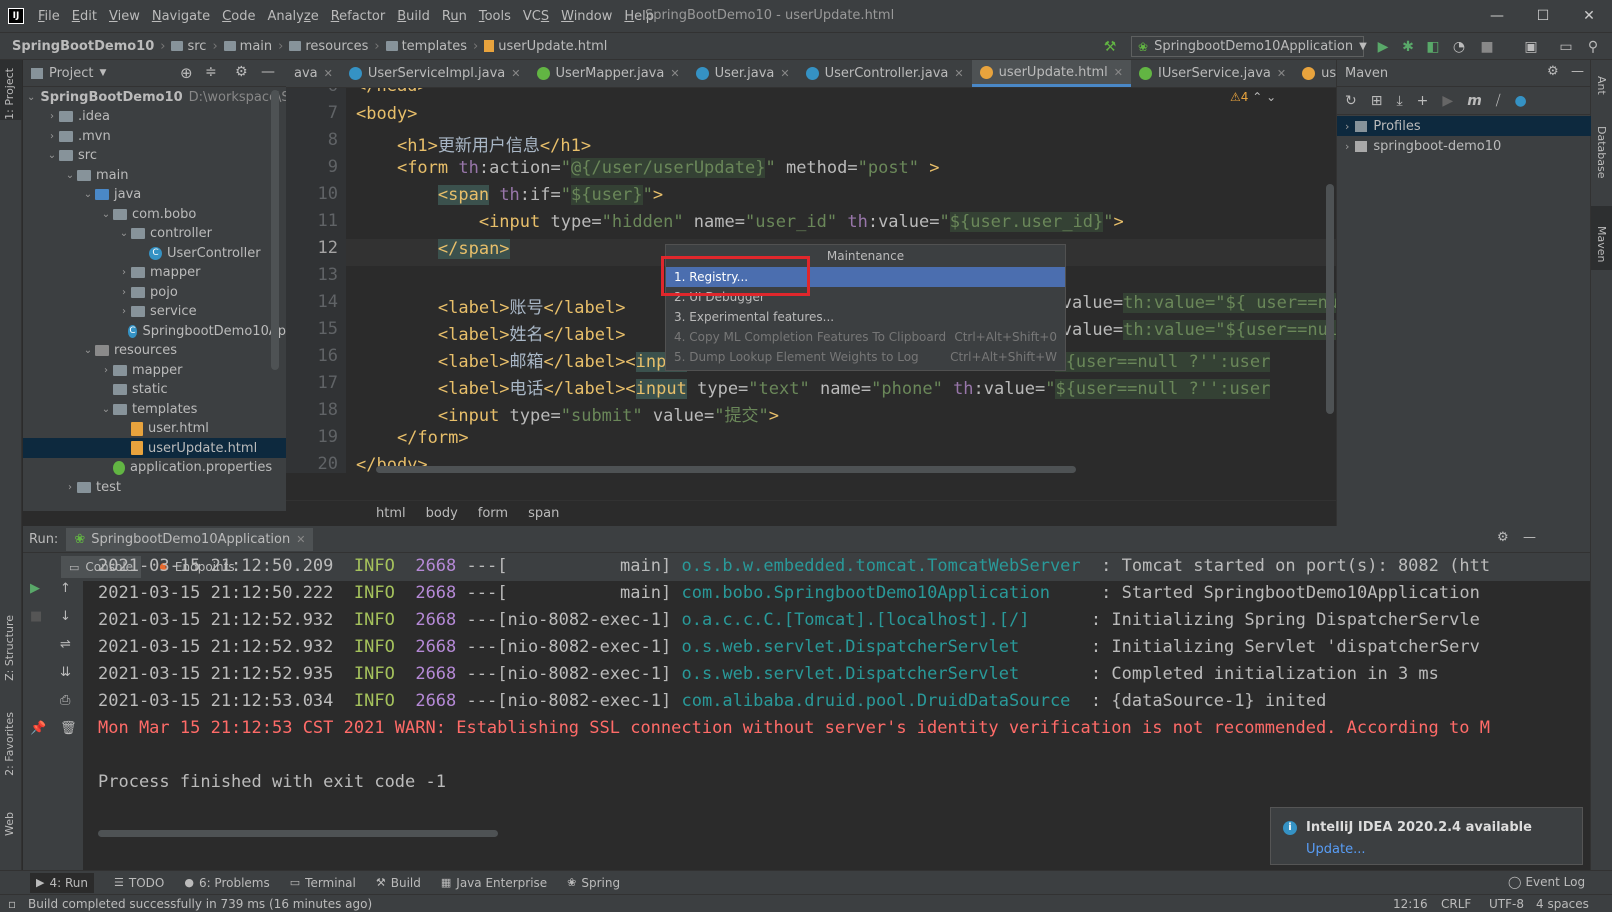 This screenshot has height=912, width=1612. Describe the element at coordinates (1566, 47) in the screenshot. I see `layout-icon: ▭` at that location.